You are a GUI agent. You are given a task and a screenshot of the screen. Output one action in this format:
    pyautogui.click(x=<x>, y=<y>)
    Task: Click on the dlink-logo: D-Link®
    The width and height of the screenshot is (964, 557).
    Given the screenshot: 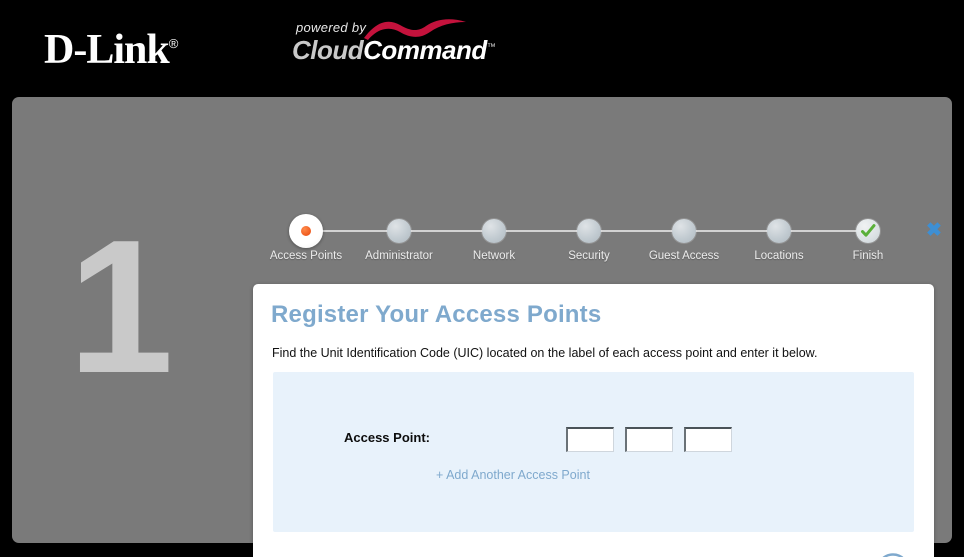 What is the action you would take?
    pyautogui.click(x=111, y=47)
    